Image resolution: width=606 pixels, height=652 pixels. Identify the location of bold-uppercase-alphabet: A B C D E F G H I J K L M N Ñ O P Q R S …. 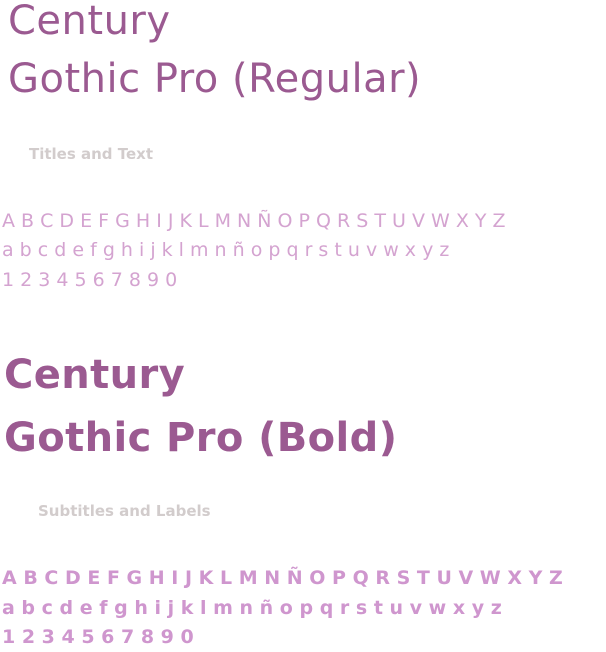
(282, 578).